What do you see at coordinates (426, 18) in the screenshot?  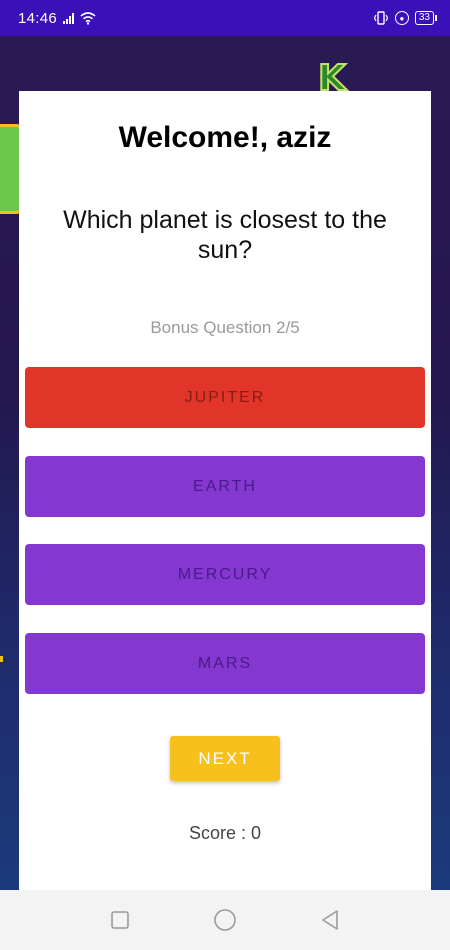 I see `battery-icon: 33` at bounding box center [426, 18].